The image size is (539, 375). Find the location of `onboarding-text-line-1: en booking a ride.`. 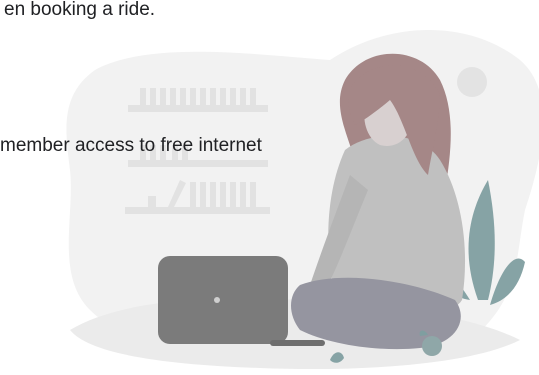

onboarding-text-line-1: en booking a ride. is located at coordinates (80, 10).